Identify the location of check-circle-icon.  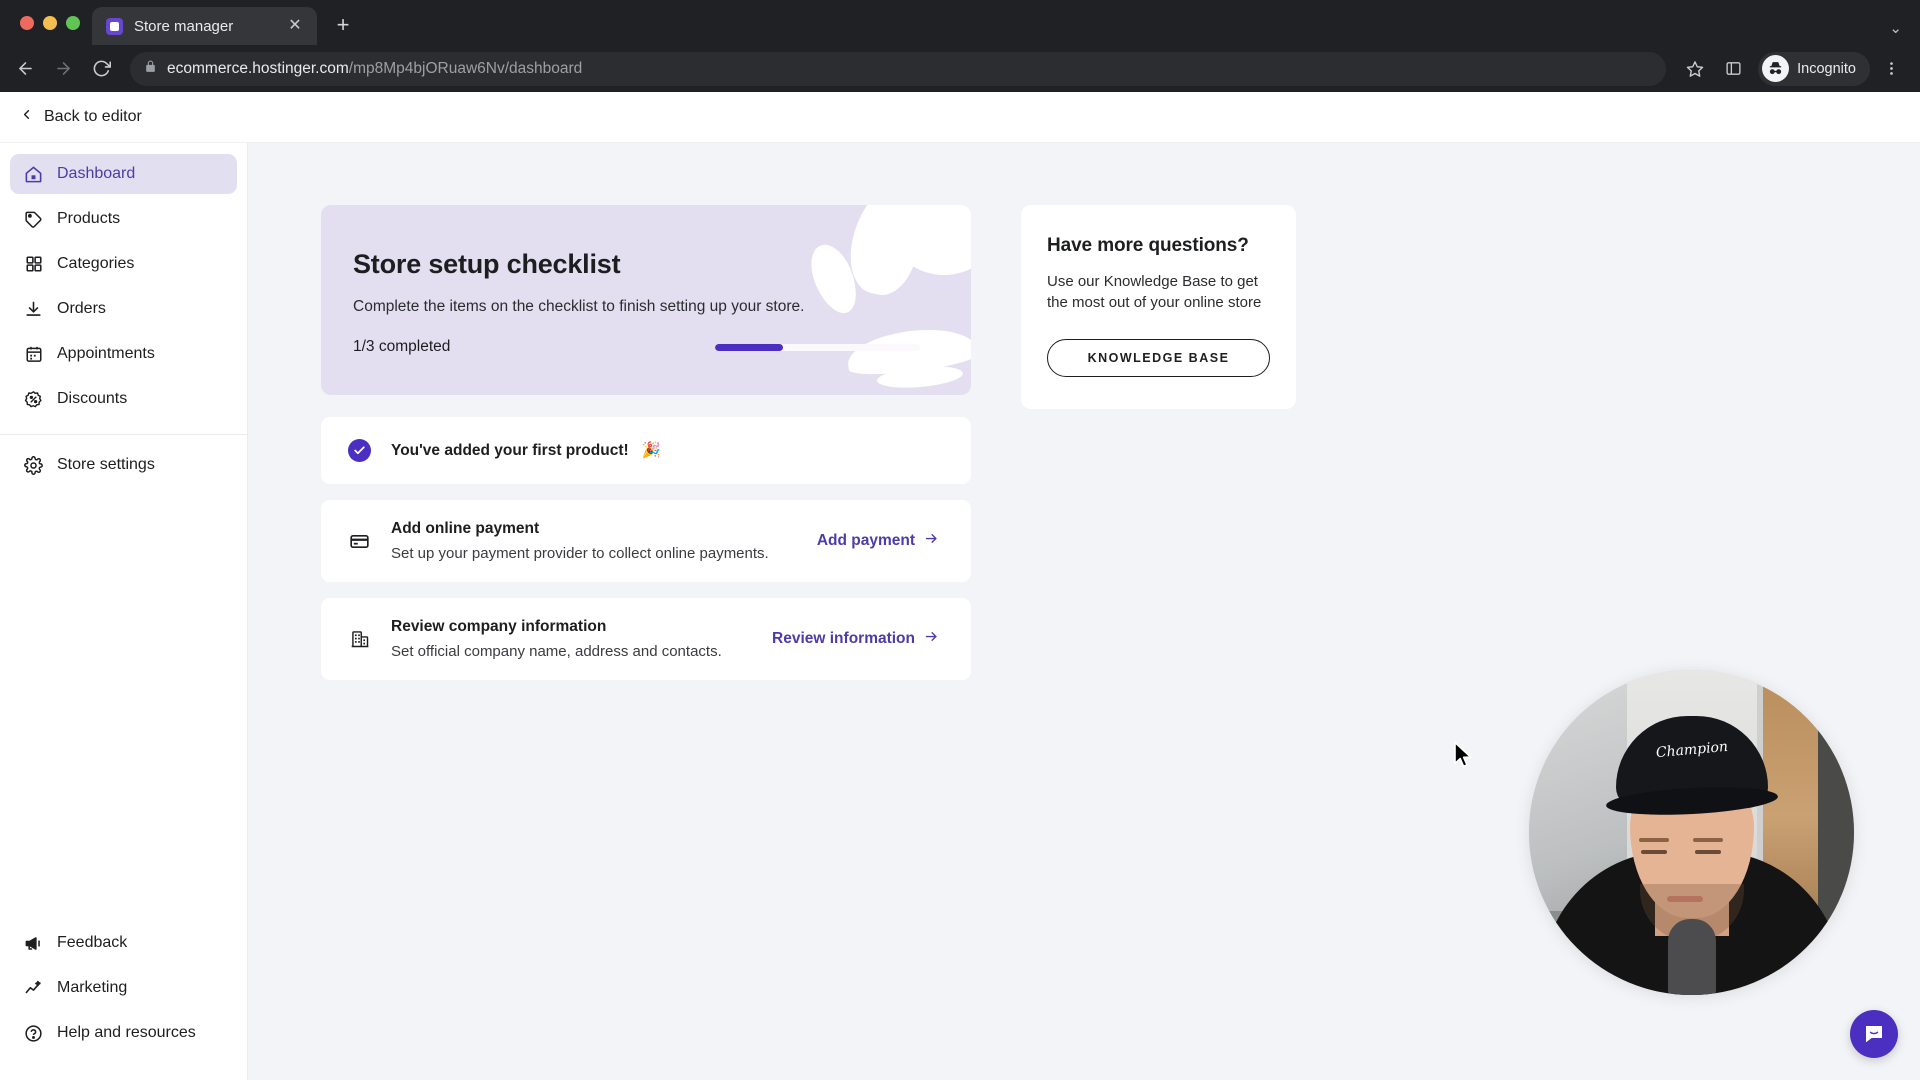
(359, 450).